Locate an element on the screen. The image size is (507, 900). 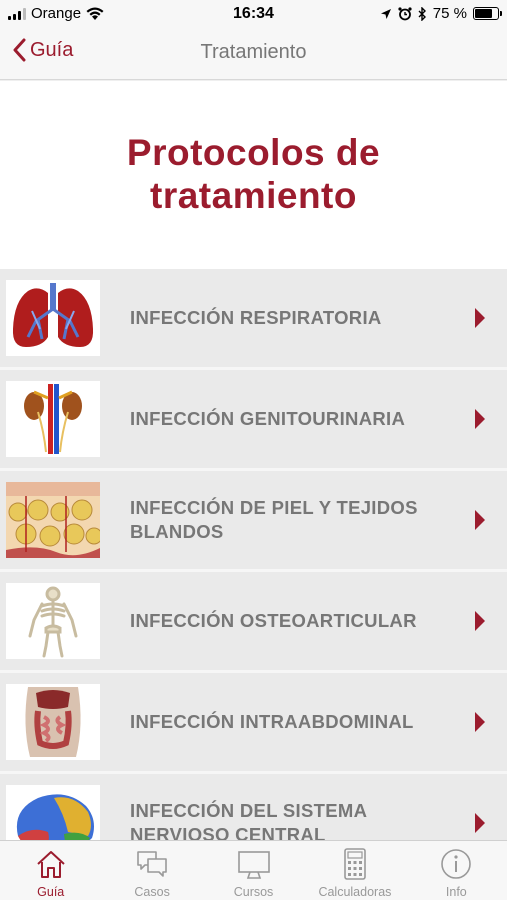
battery-percent: 75 % is located at coordinates (449, 13).